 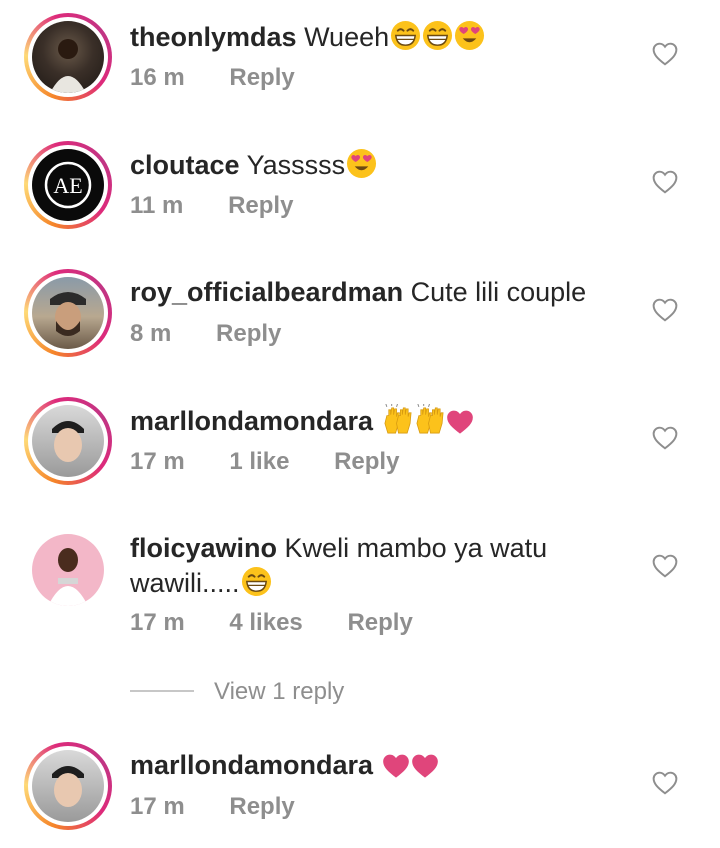 What do you see at coordinates (162, 691) in the screenshot?
I see `view-replies-divider` at bounding box center [162, 691].